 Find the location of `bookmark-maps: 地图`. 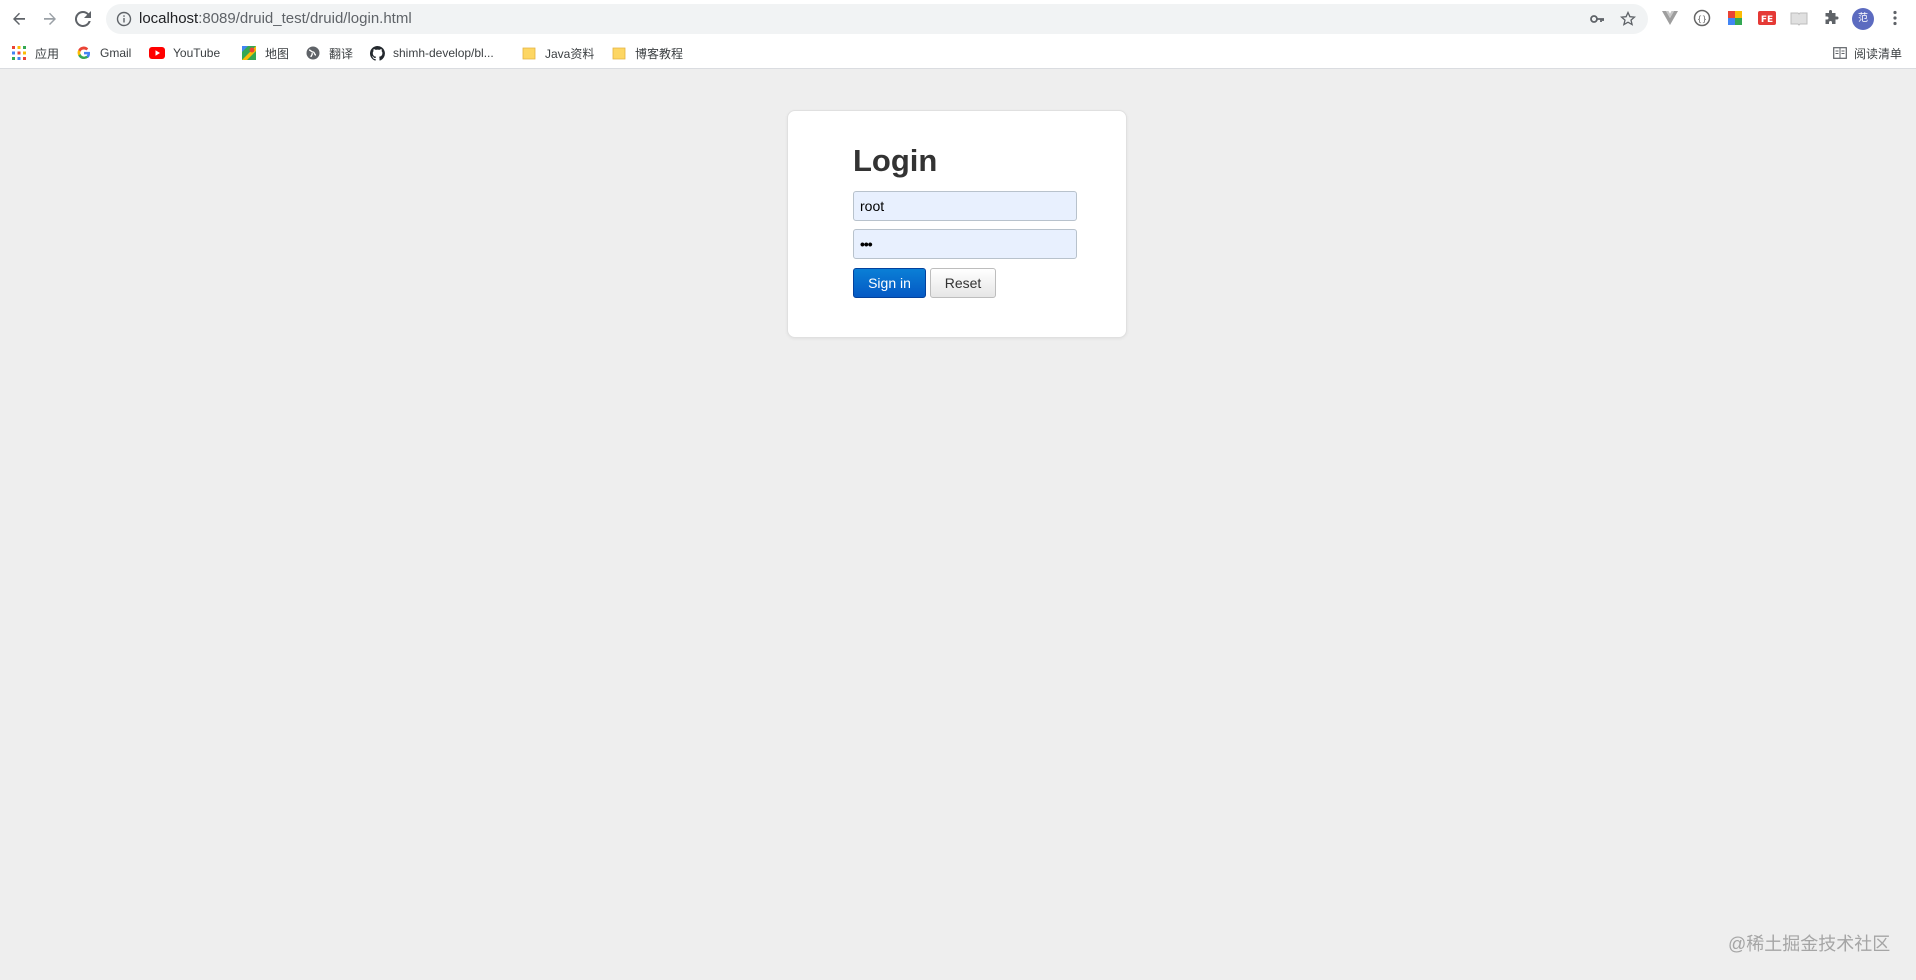

bookmark-maps: 地图 is located at coordinates (265, 53).